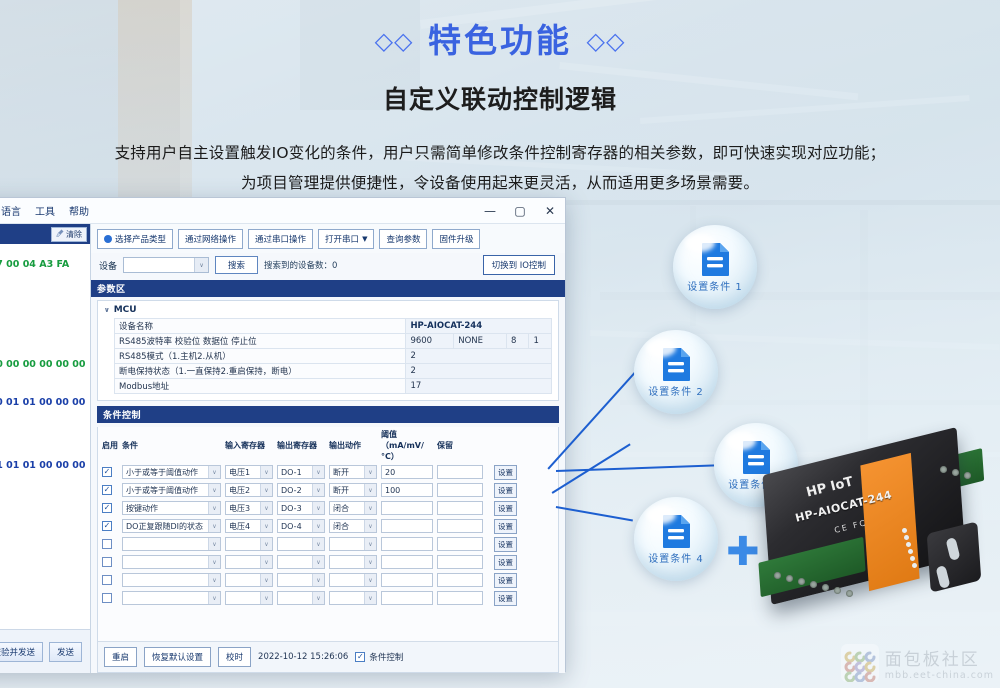  I want to click on firmware-upgrade-button: 固件升级, so click(456, 239).